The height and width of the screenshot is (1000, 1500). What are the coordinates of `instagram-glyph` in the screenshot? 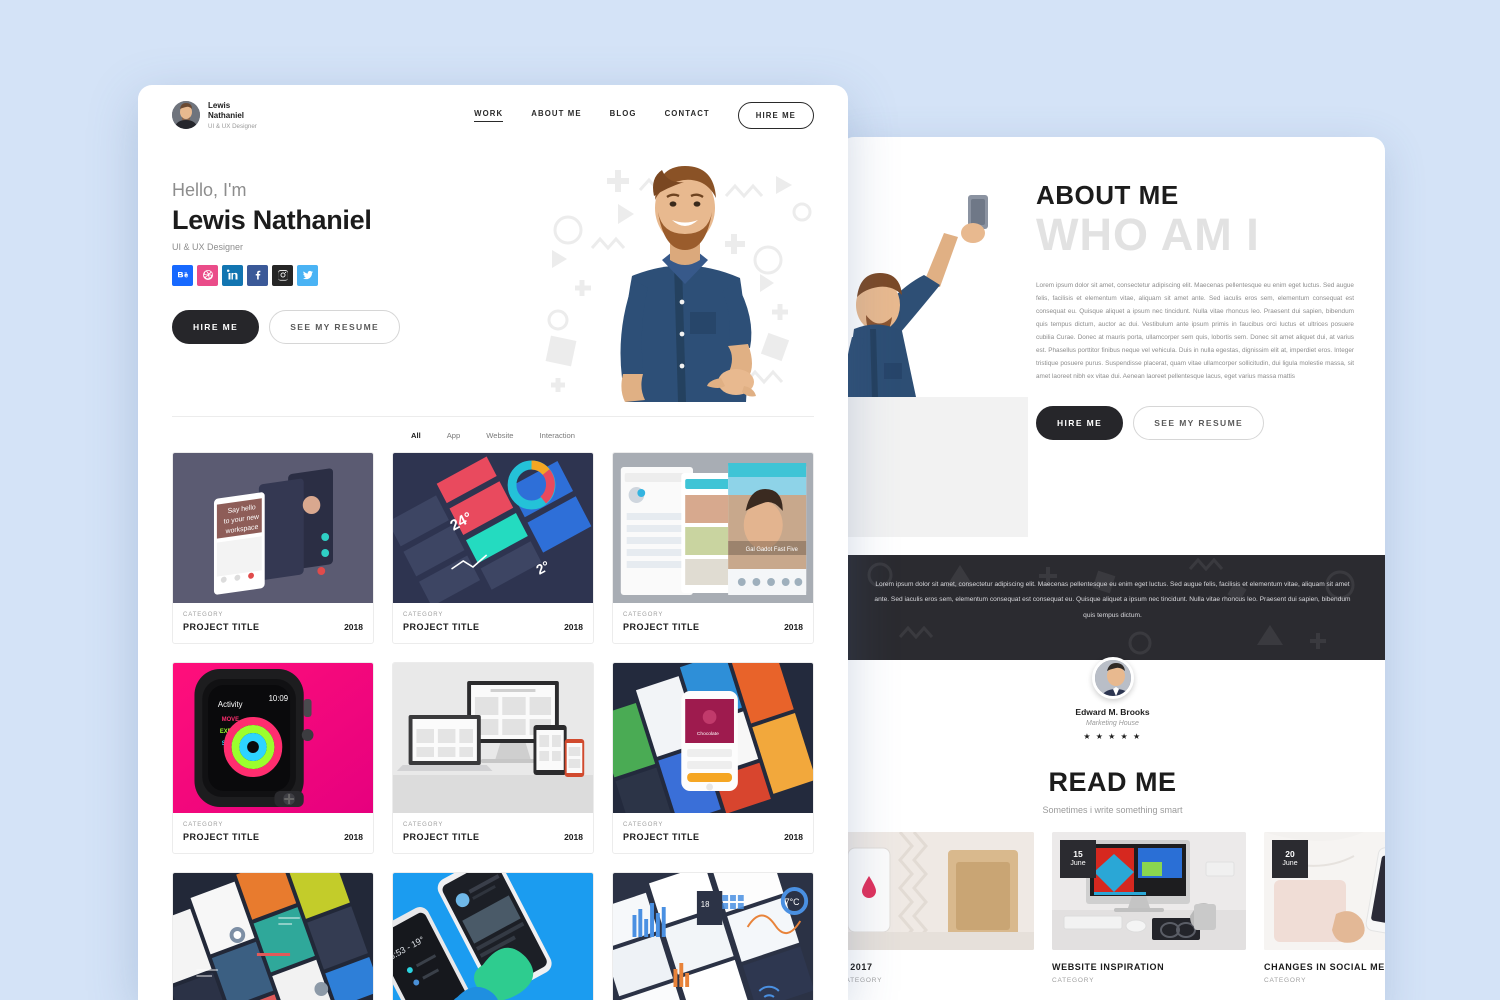 It's located at (282, 275).